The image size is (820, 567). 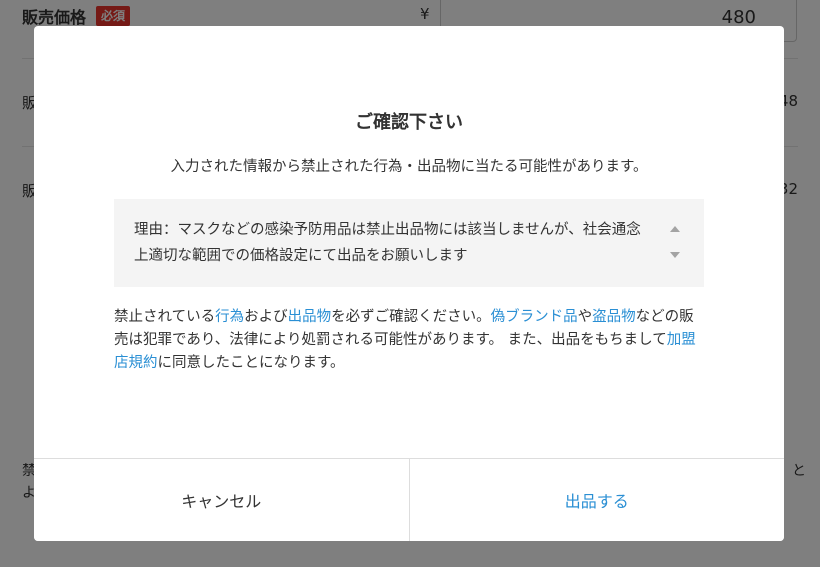 I want to click on dialog-footer: キャンセル 出品する, so click(x=409, y=499).